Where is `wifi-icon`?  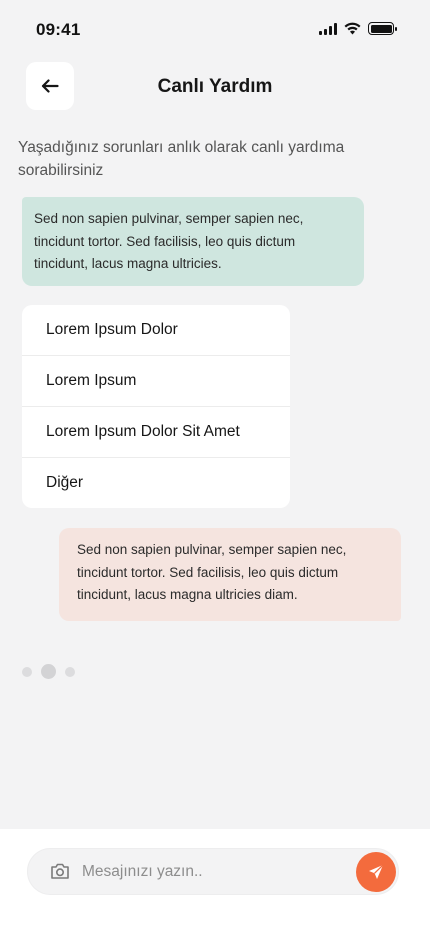 wifi-icon is located at coordinates (352, 28).